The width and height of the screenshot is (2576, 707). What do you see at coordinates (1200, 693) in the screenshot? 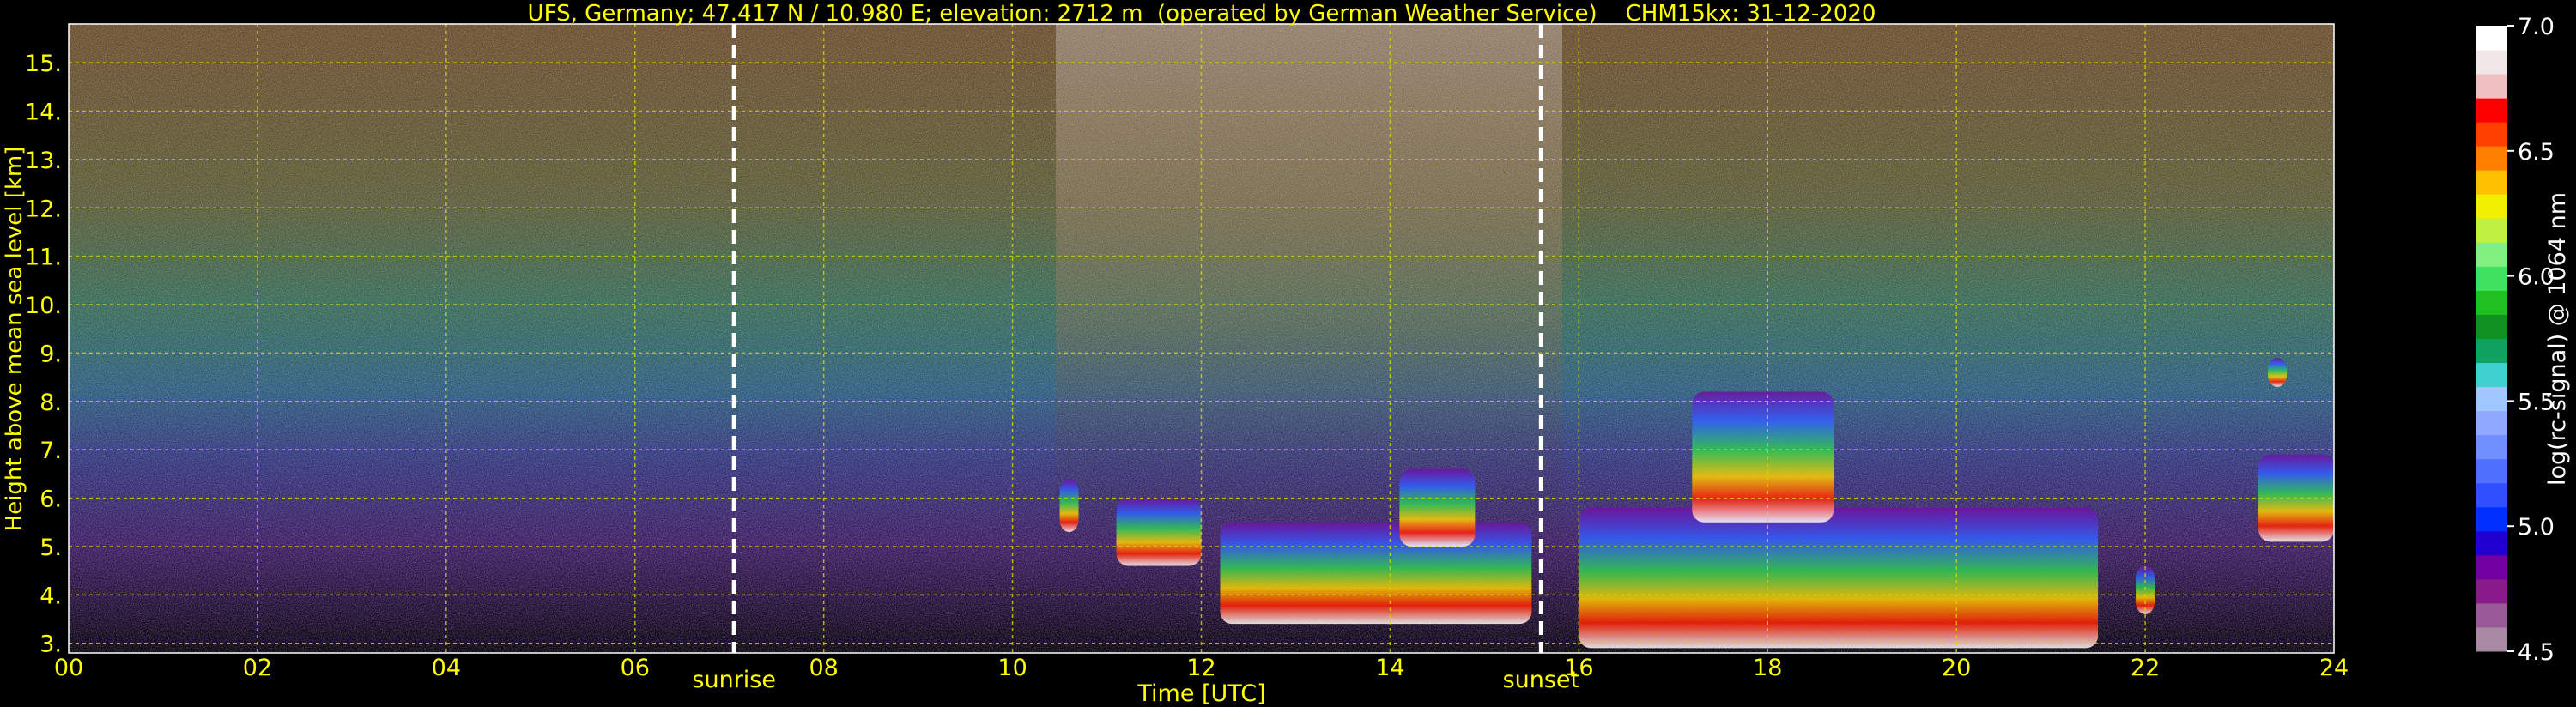
I see `x-axis-label: Time [UTC]` at bounding box center [1200, 693].